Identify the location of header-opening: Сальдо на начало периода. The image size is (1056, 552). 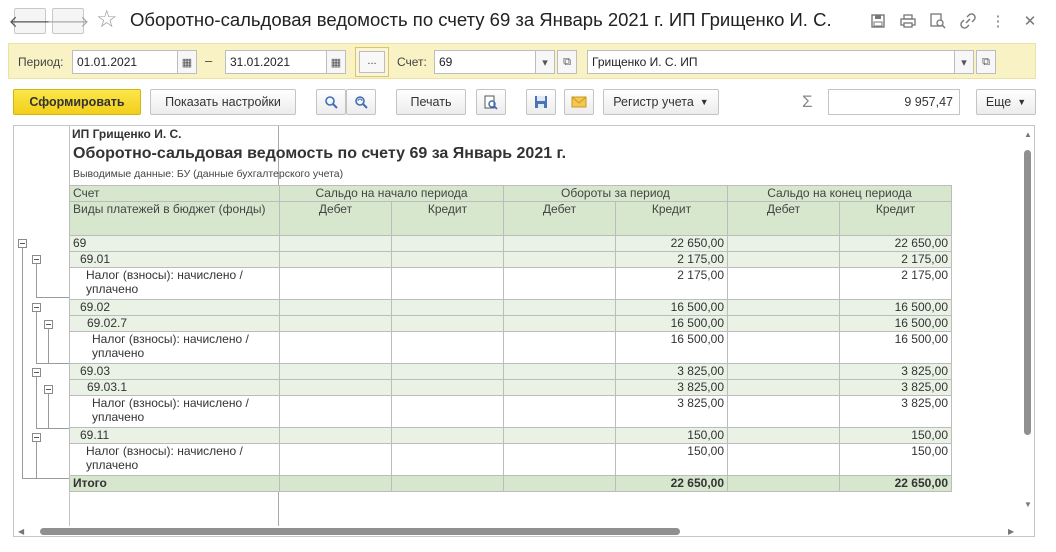
(391, 193).